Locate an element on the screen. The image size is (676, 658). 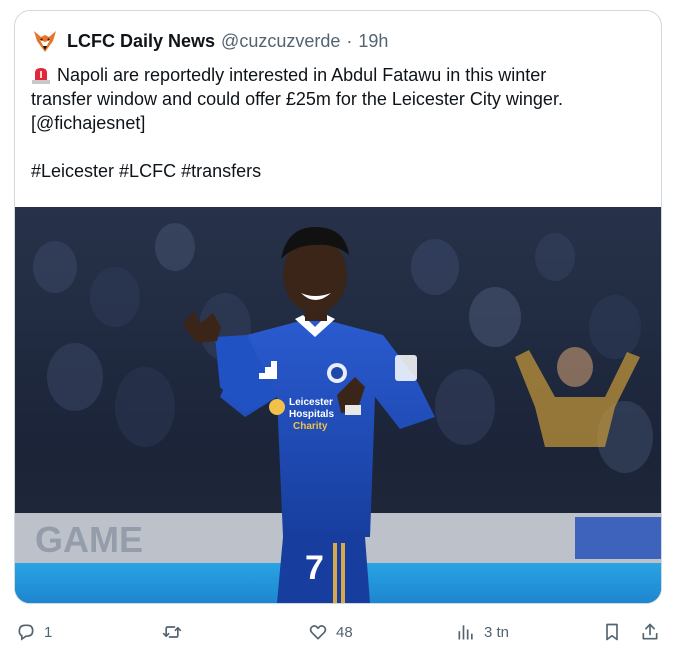
fox-logo-icon is located at coordinates (45, 41).